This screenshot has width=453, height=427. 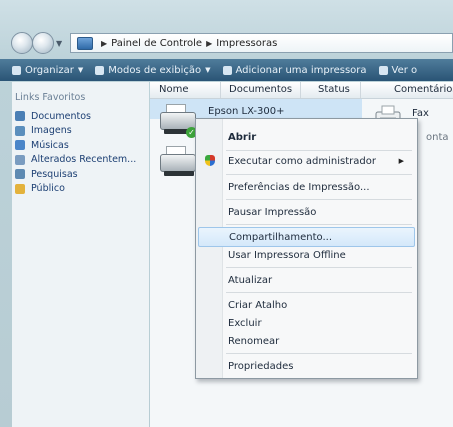 What do you see at coordinates (319, 212) in the screenshot?
I see `menu-item-pause-printing: Pausar Impressão` at bounding box center [319, 212].